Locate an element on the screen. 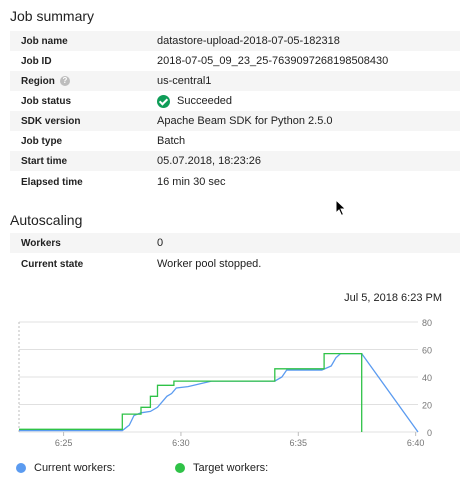  y-tick-label: 60 is located at coordinates (427, 351).